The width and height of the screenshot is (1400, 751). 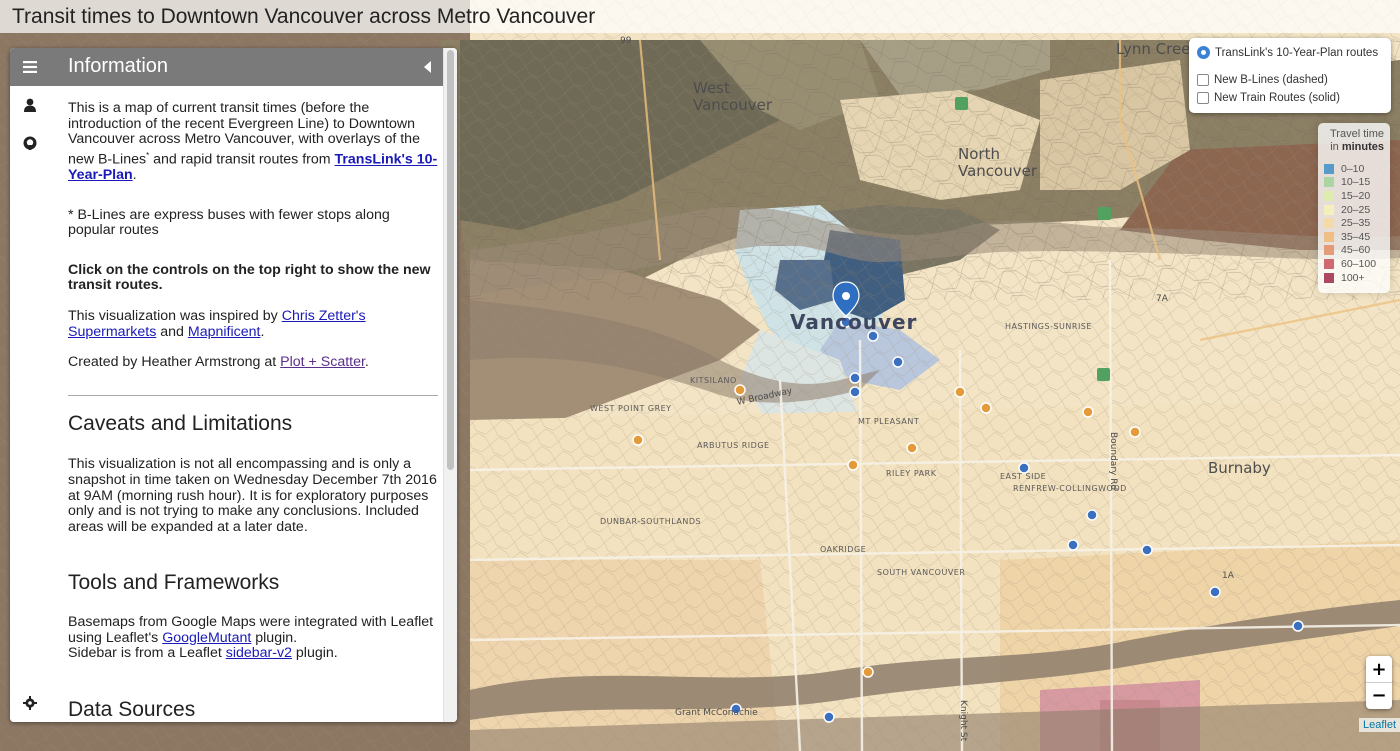 I want to click on sidebar-scrollbar, so click(x=450, y=385).